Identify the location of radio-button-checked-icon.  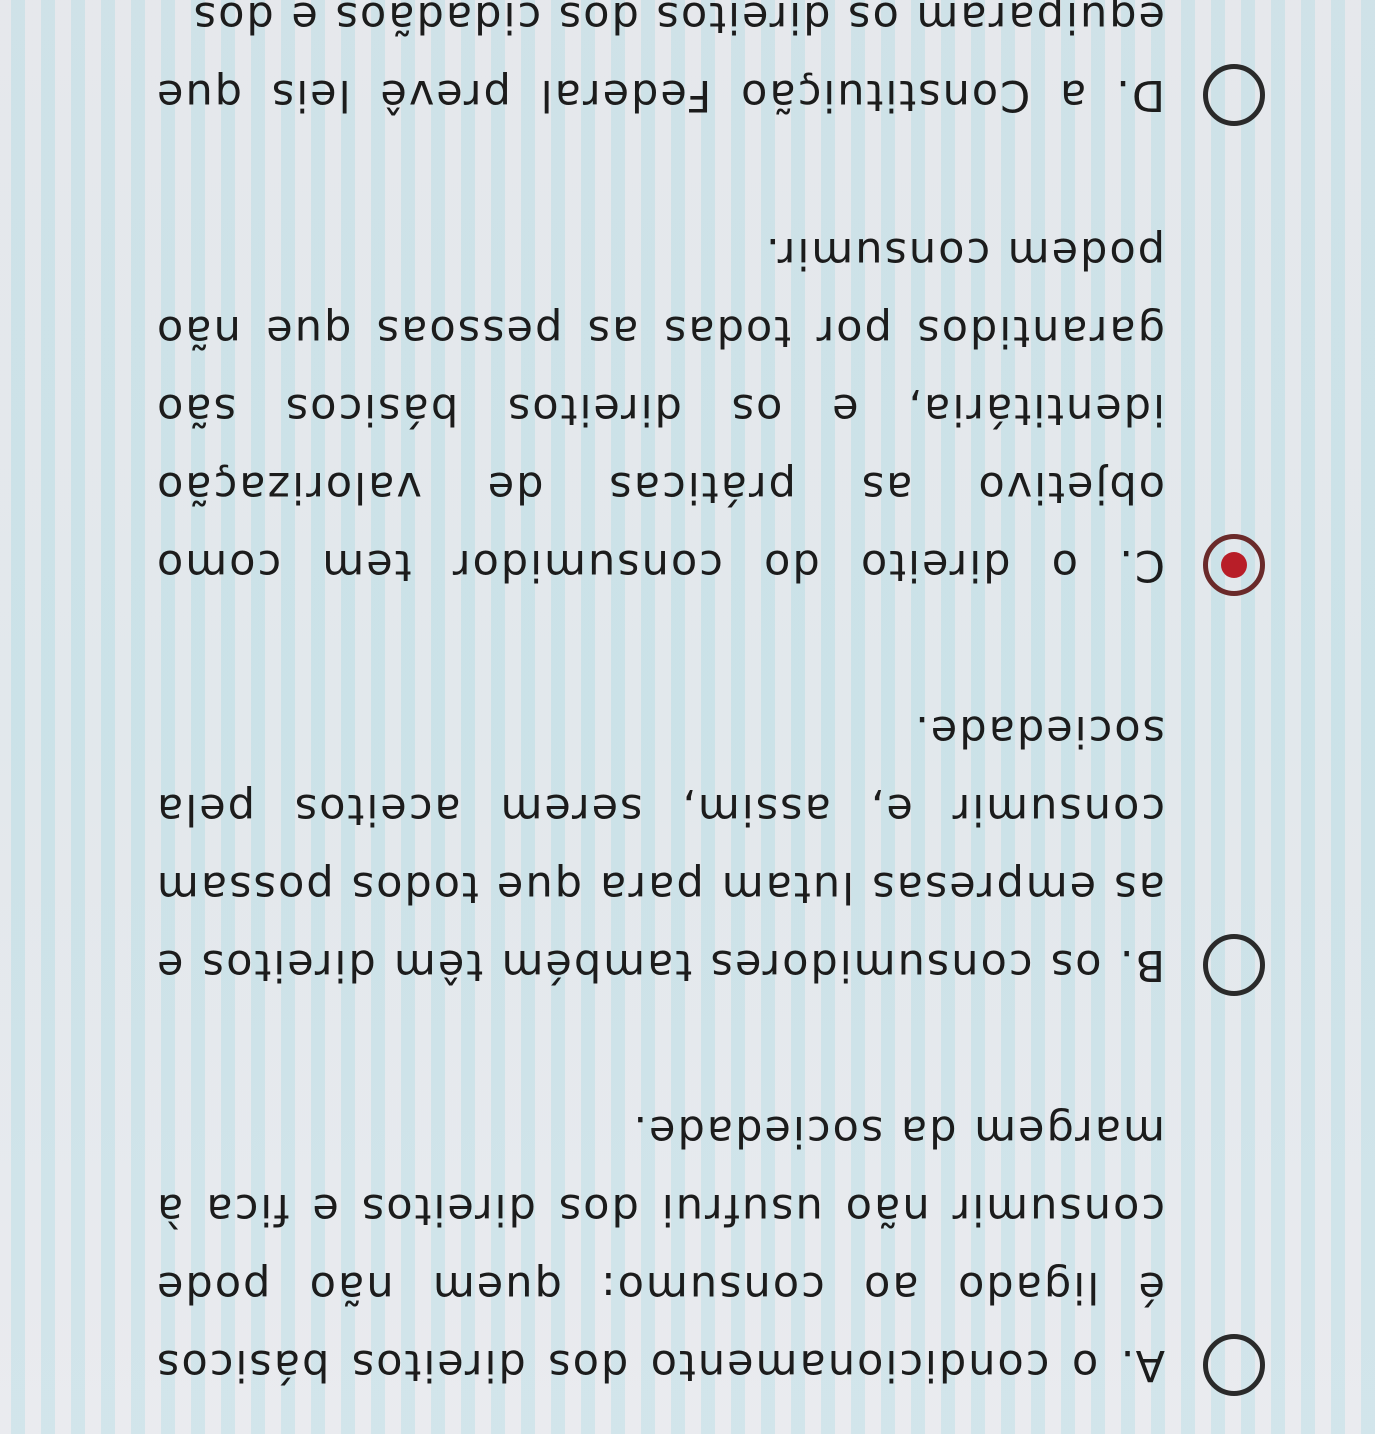
(1234, 565).